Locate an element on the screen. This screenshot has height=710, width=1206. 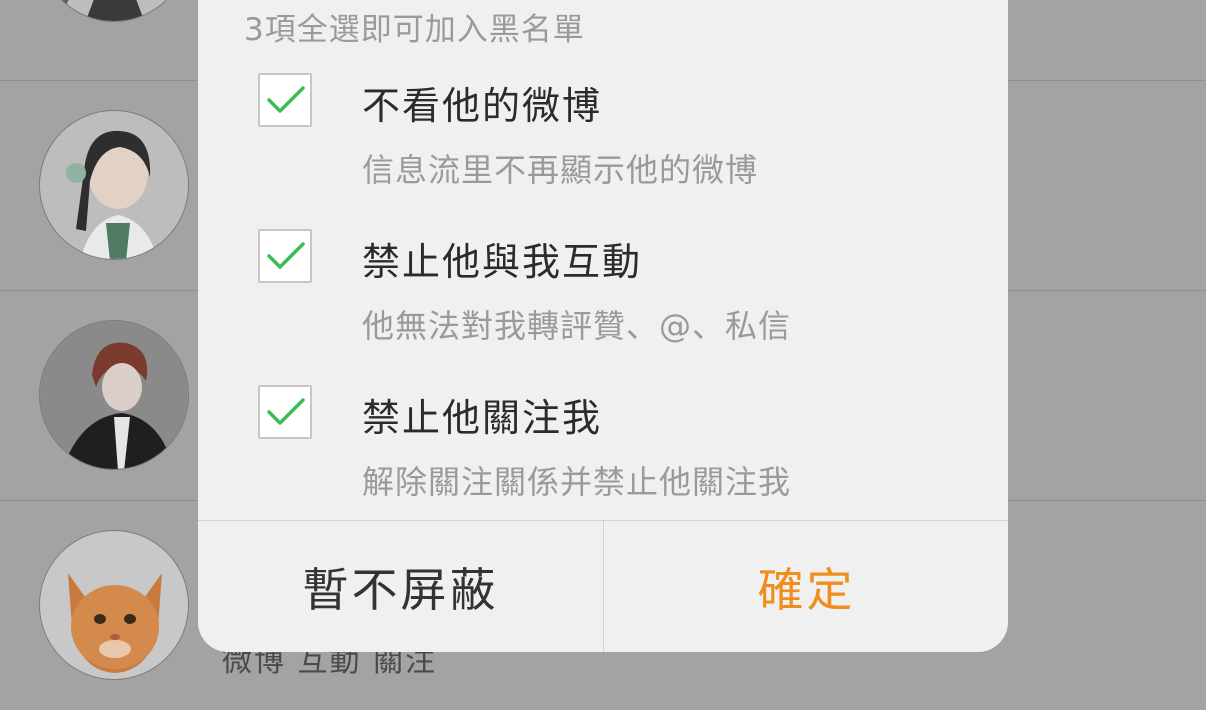
option-title: 禁止他與我互動 is located at coordinates (502, 262).